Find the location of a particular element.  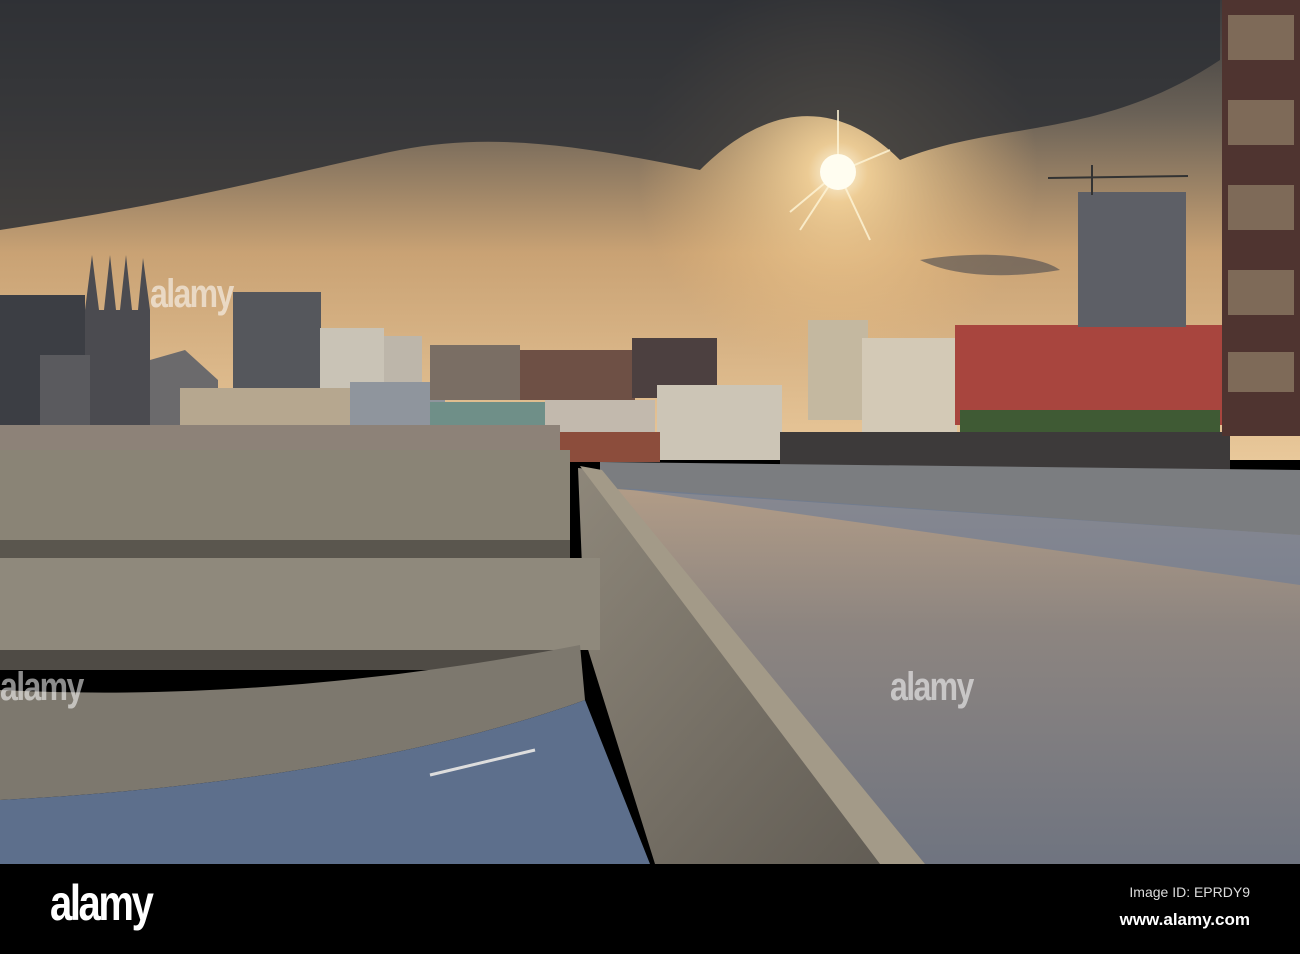

image-id: Image ID: EPRDY9 is located at coordinates (1189, 892).